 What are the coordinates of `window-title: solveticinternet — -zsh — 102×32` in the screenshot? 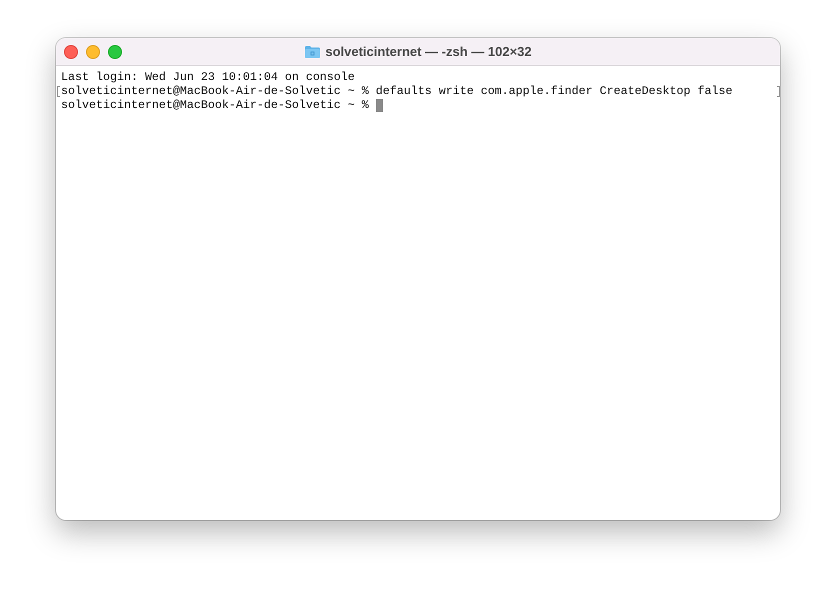 It's located at (428, 51).